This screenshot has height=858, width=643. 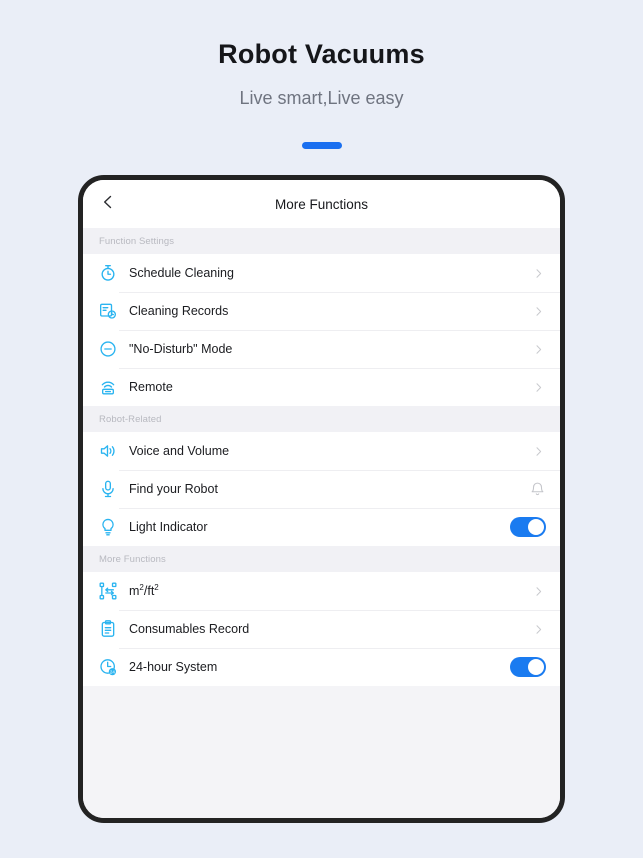 I want to click on list-item-label: Voice and Volume, so click(x=179, y=451).